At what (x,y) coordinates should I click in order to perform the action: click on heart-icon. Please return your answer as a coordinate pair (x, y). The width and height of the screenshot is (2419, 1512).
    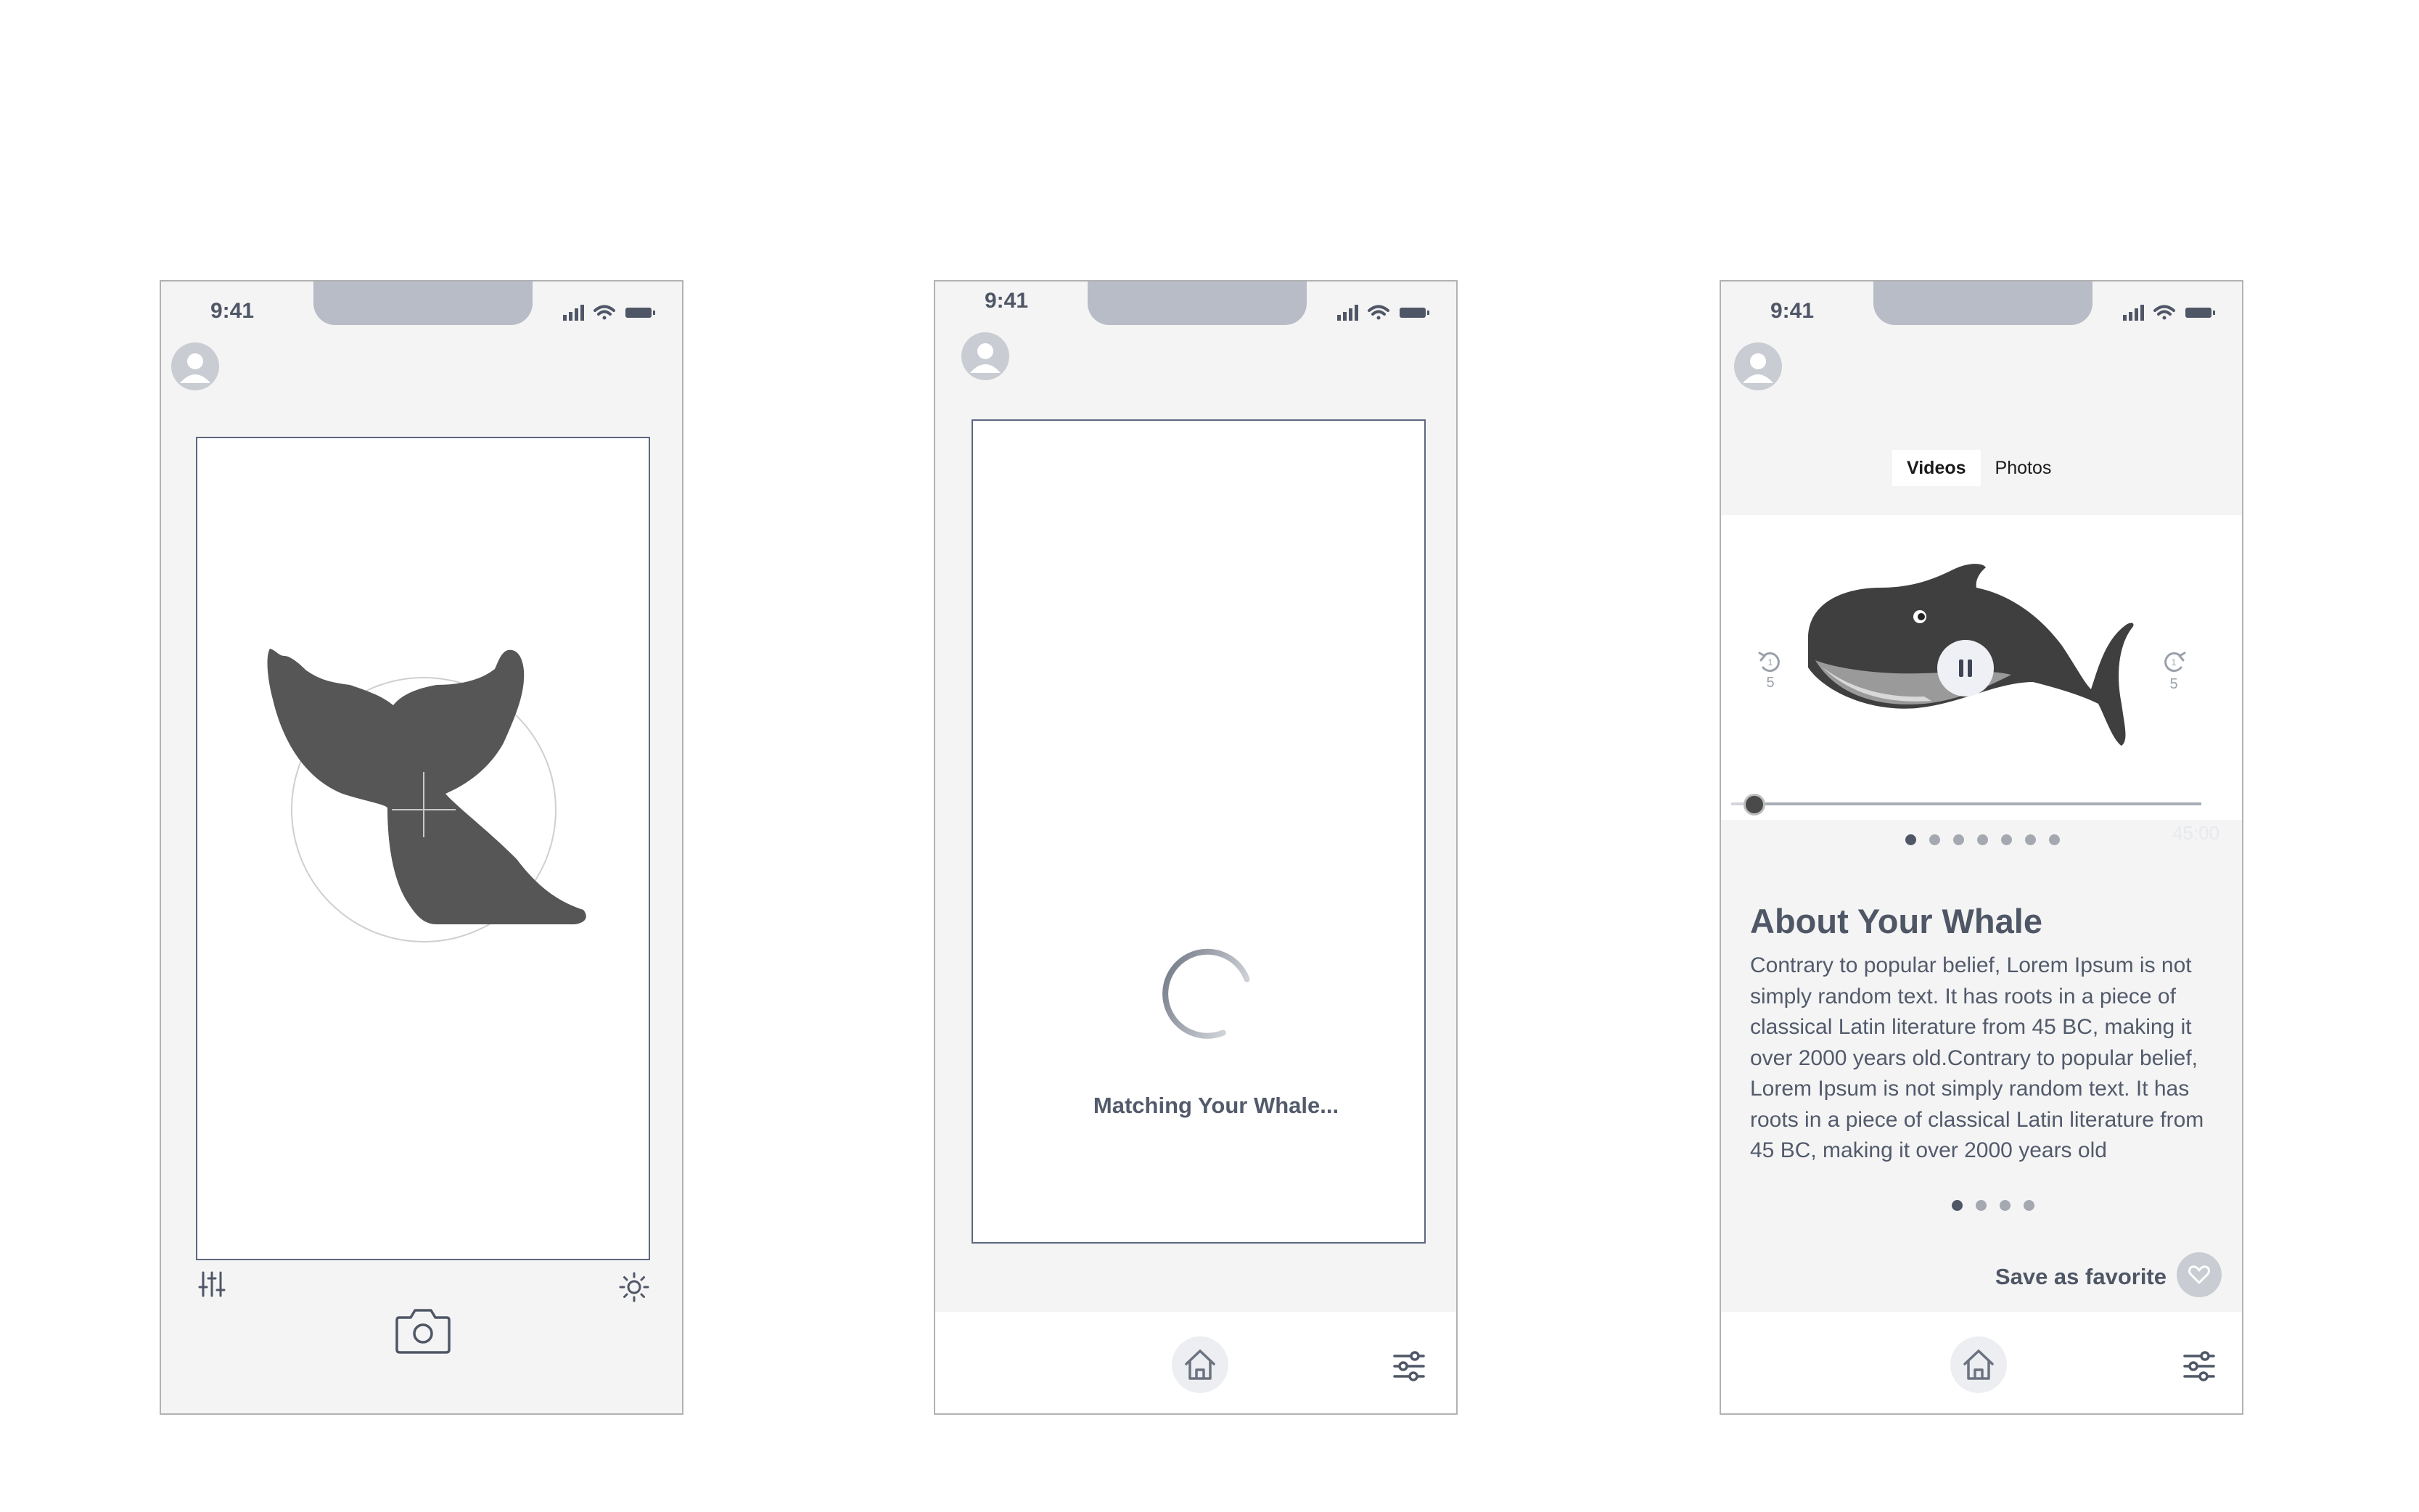
    Looking at the image, I should click on (2199, 1275).